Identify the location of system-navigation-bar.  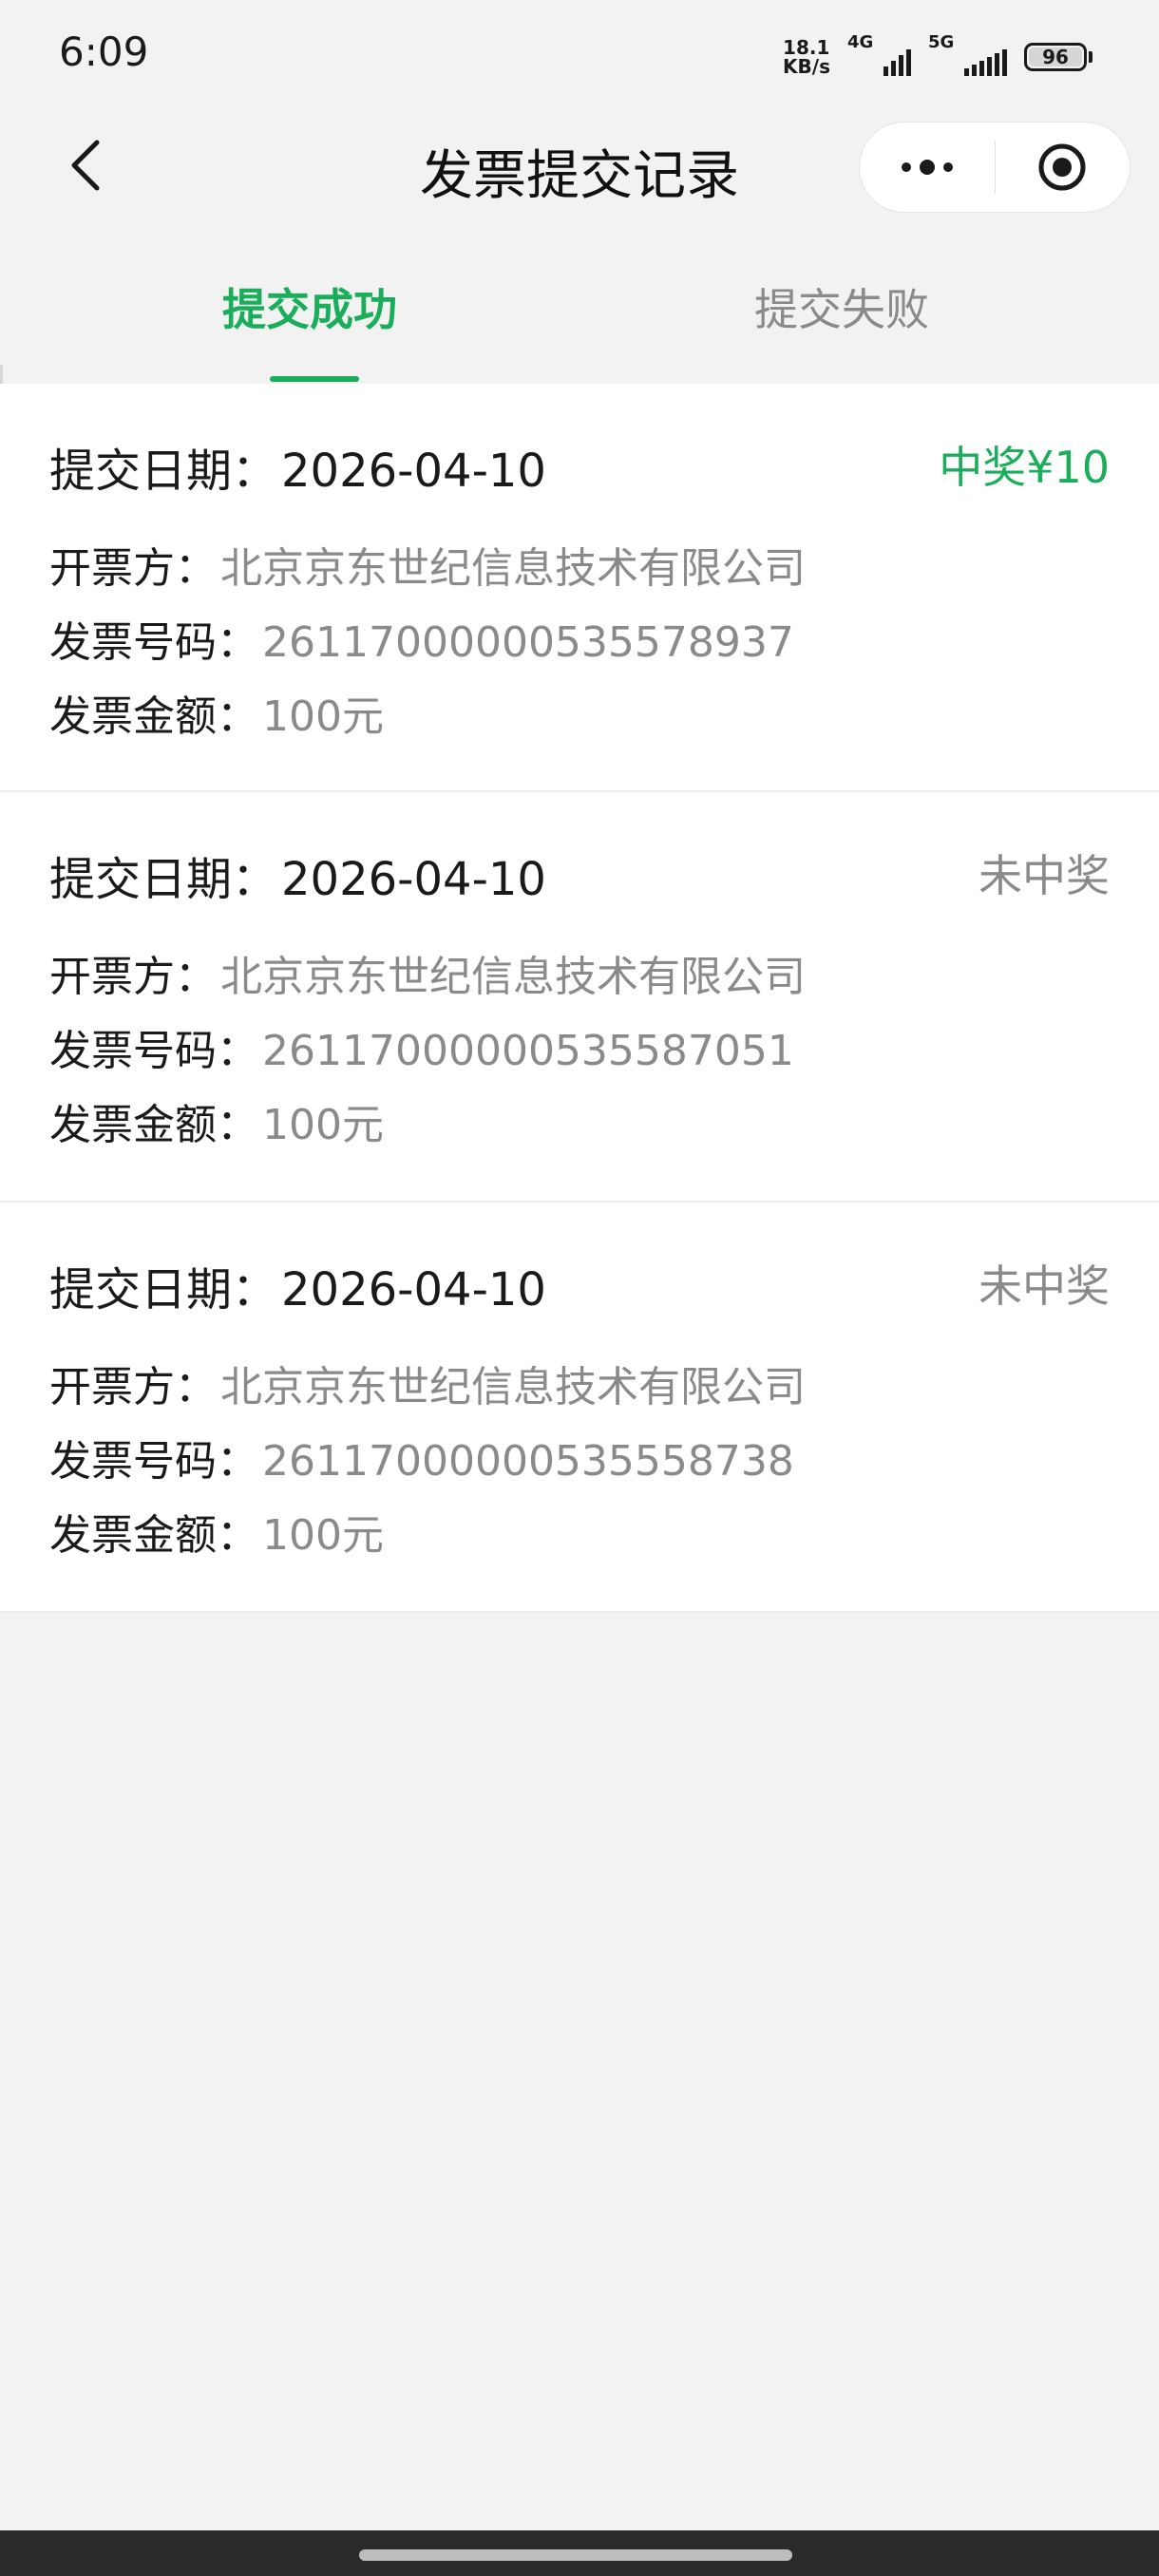
(579, 2553).